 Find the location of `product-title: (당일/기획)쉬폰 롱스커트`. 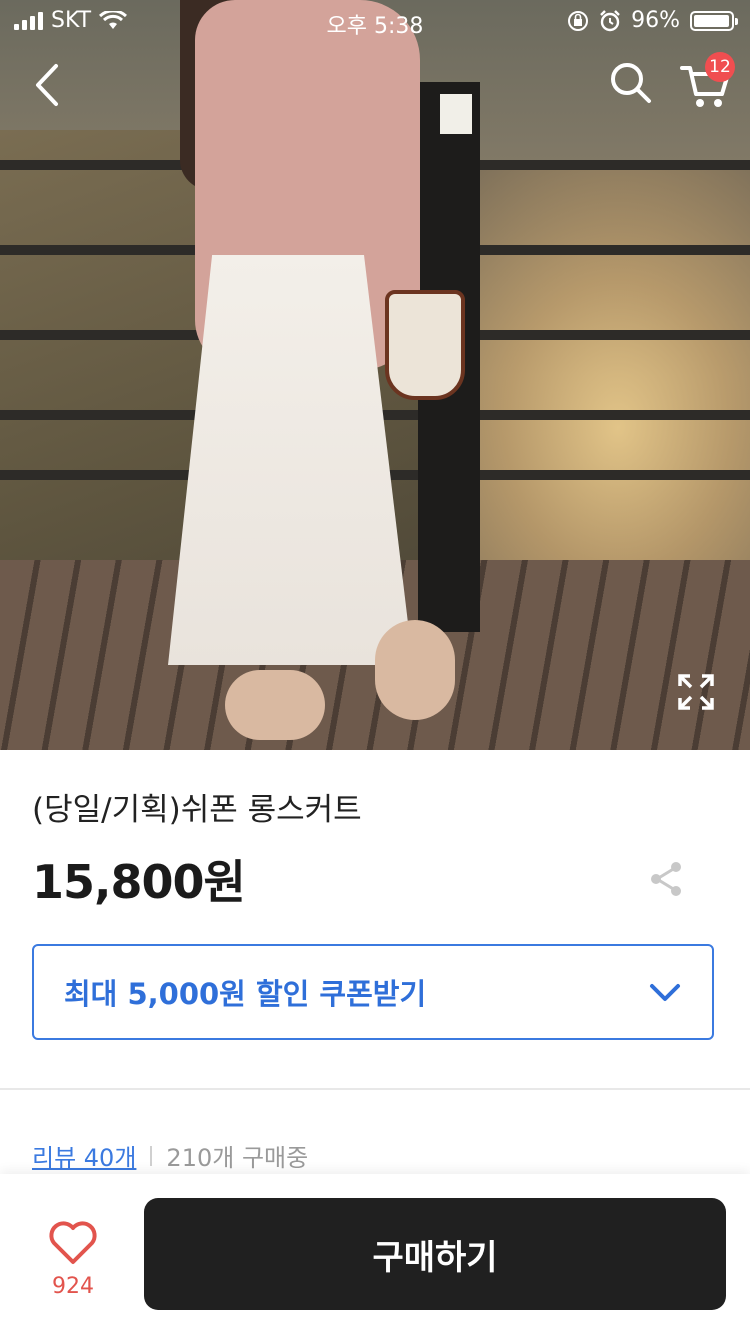

product-title: (당일/기획)쉬폰 롱스커트 is located at coordinates (197, 810).